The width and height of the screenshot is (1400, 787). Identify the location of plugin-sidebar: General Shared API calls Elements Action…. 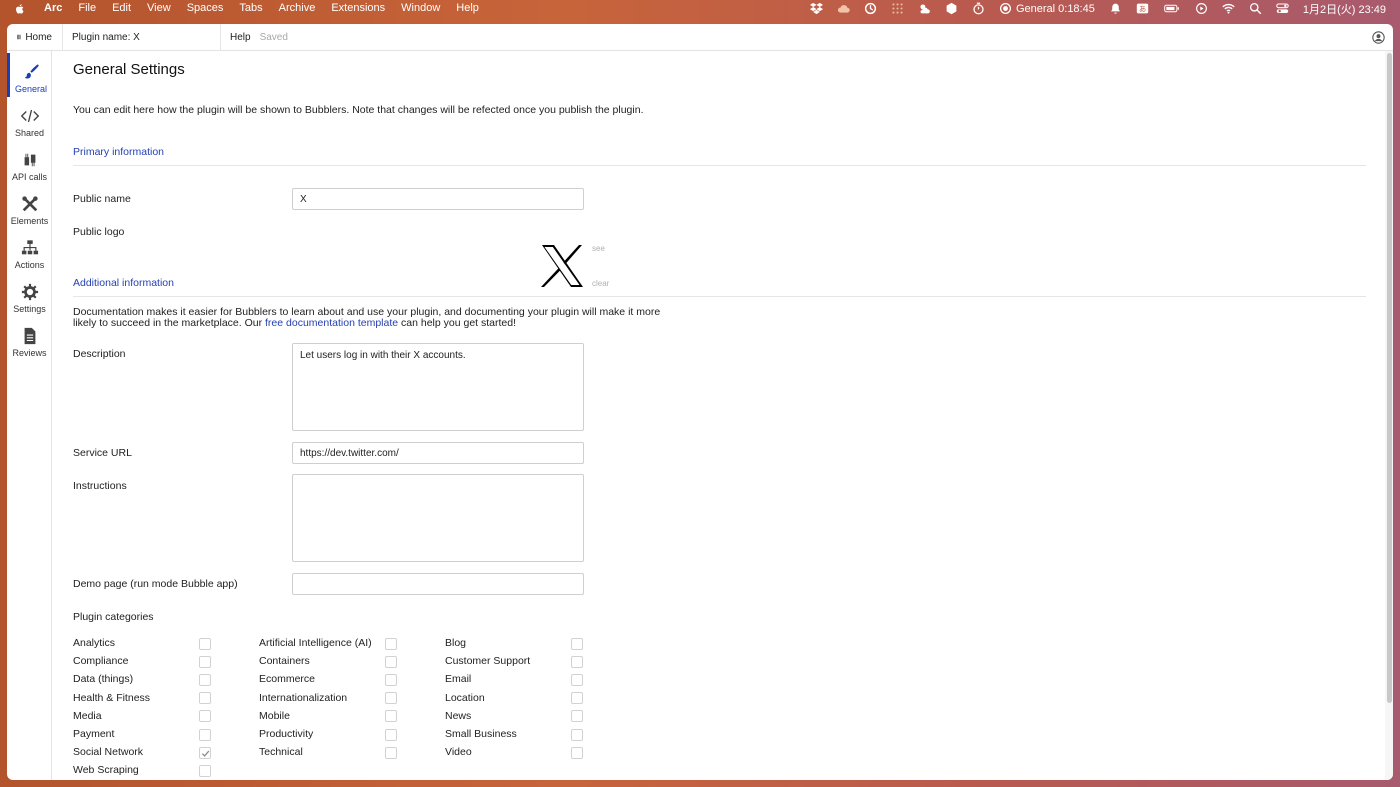
(29, 415).